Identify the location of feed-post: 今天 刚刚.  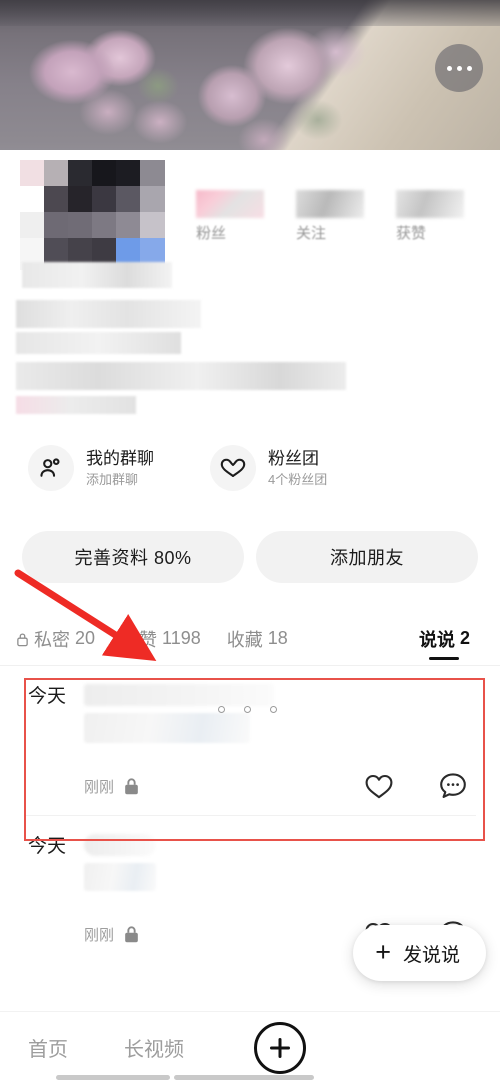
(250, 740).